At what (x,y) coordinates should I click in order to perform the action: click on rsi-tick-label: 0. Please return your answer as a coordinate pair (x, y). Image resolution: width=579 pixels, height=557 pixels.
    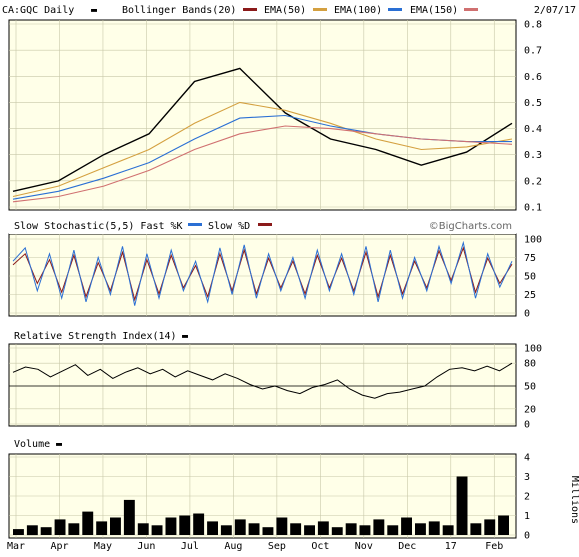
    Looking at the image, I should click on (527, 425).